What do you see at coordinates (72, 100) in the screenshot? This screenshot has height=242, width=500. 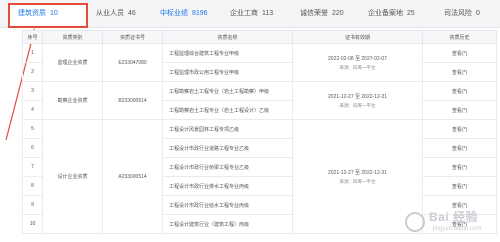 I see `qualification-category: 勘察企业资质` at bounding box center [72, 100].